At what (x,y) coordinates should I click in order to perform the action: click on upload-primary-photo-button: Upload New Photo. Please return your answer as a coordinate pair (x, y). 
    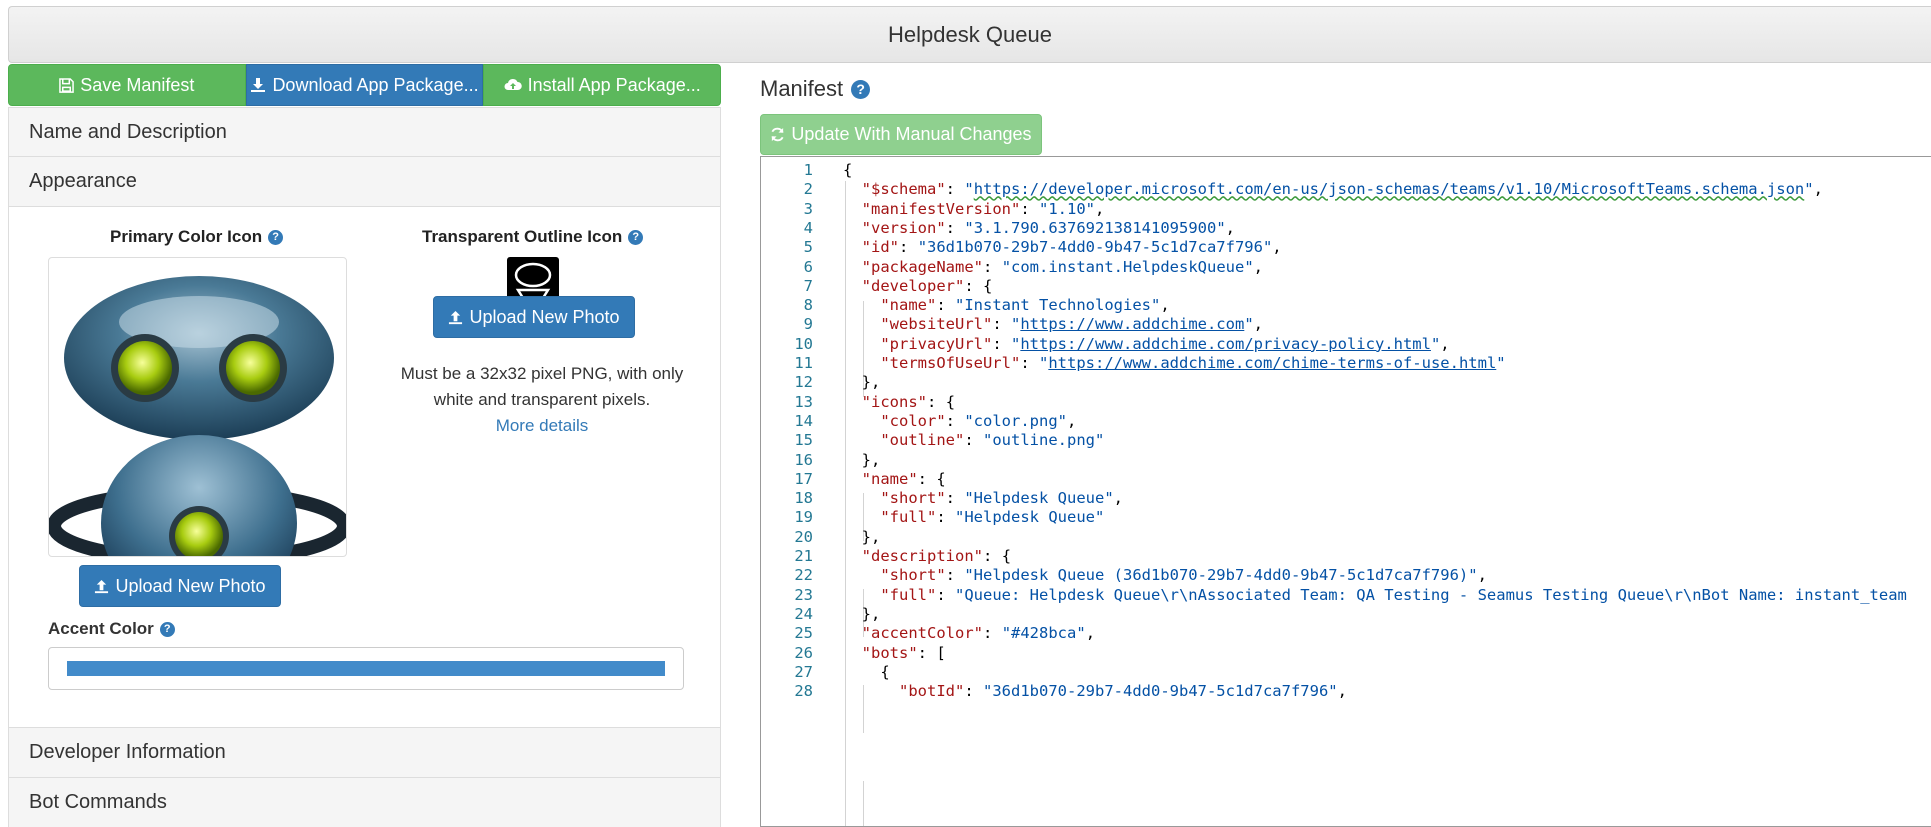
    Looking at the image, I should click on (180, 586).